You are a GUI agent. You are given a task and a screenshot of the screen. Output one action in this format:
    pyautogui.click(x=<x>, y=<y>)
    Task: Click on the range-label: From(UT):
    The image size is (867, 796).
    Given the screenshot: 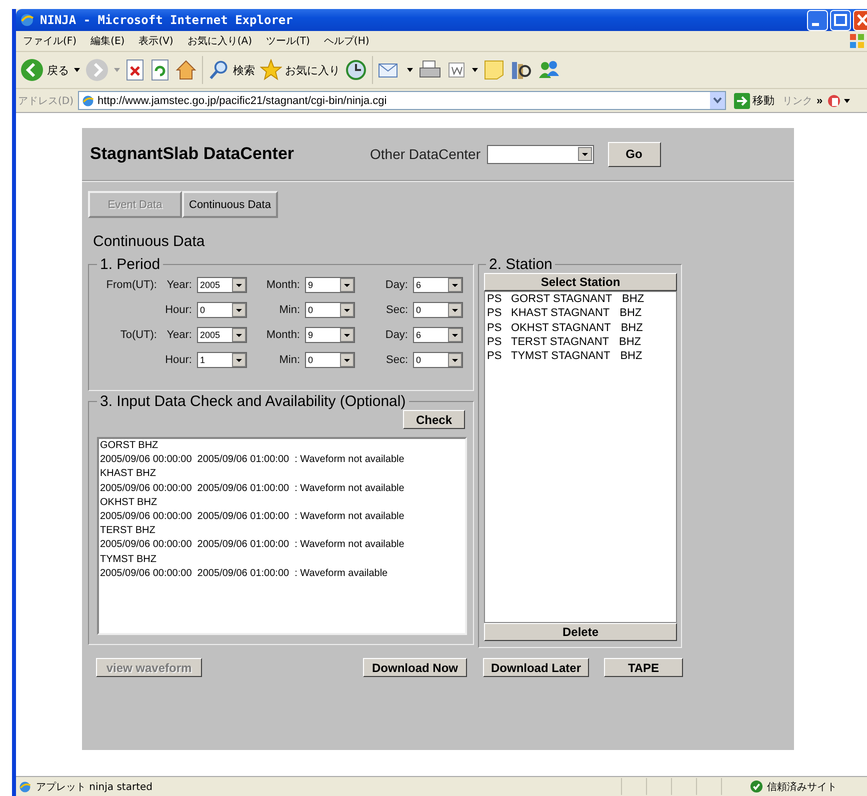 What is the action you would take?
    pyautogui.click(x=131, y=285)
    